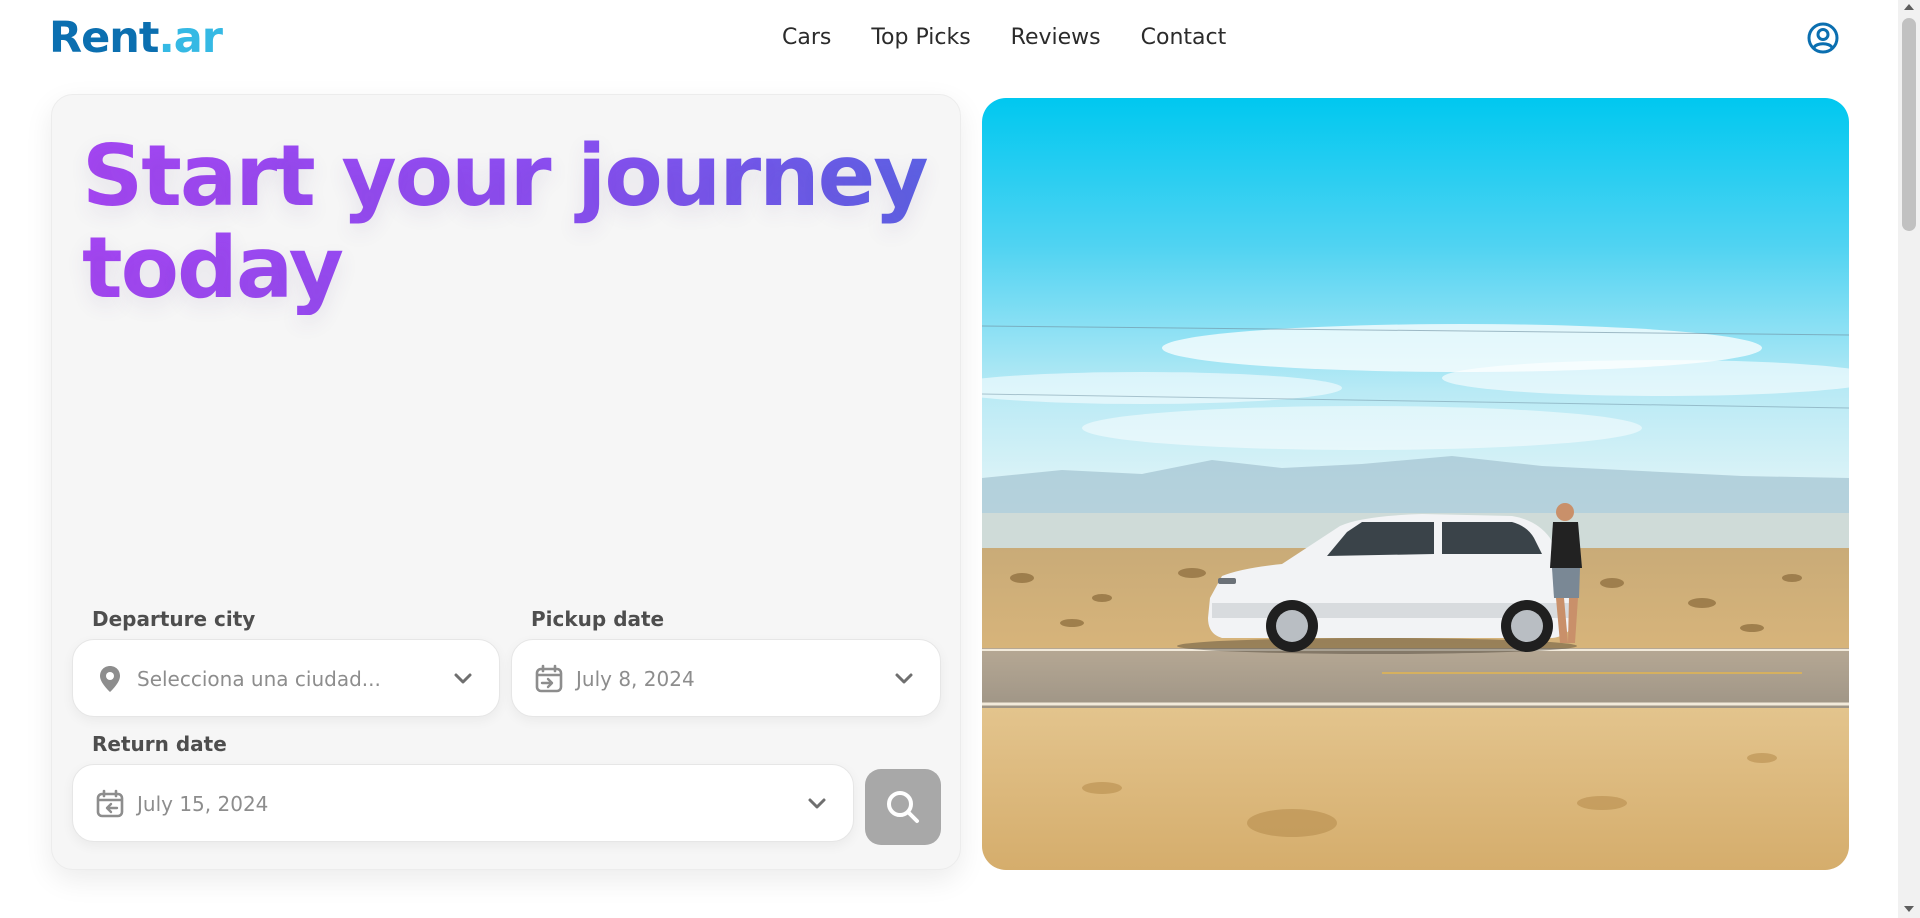 The image size is (1920, 918). Describe the element at coordinates (512, 223) in the screenshot. I see `hero-title: Start your journey today` at that location.